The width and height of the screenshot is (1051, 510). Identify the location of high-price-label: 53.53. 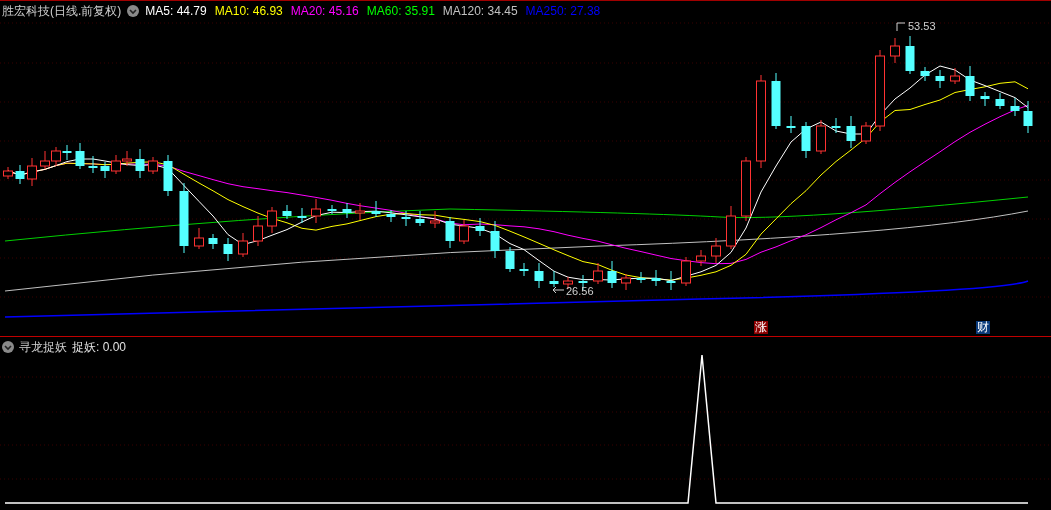
(922, 26).